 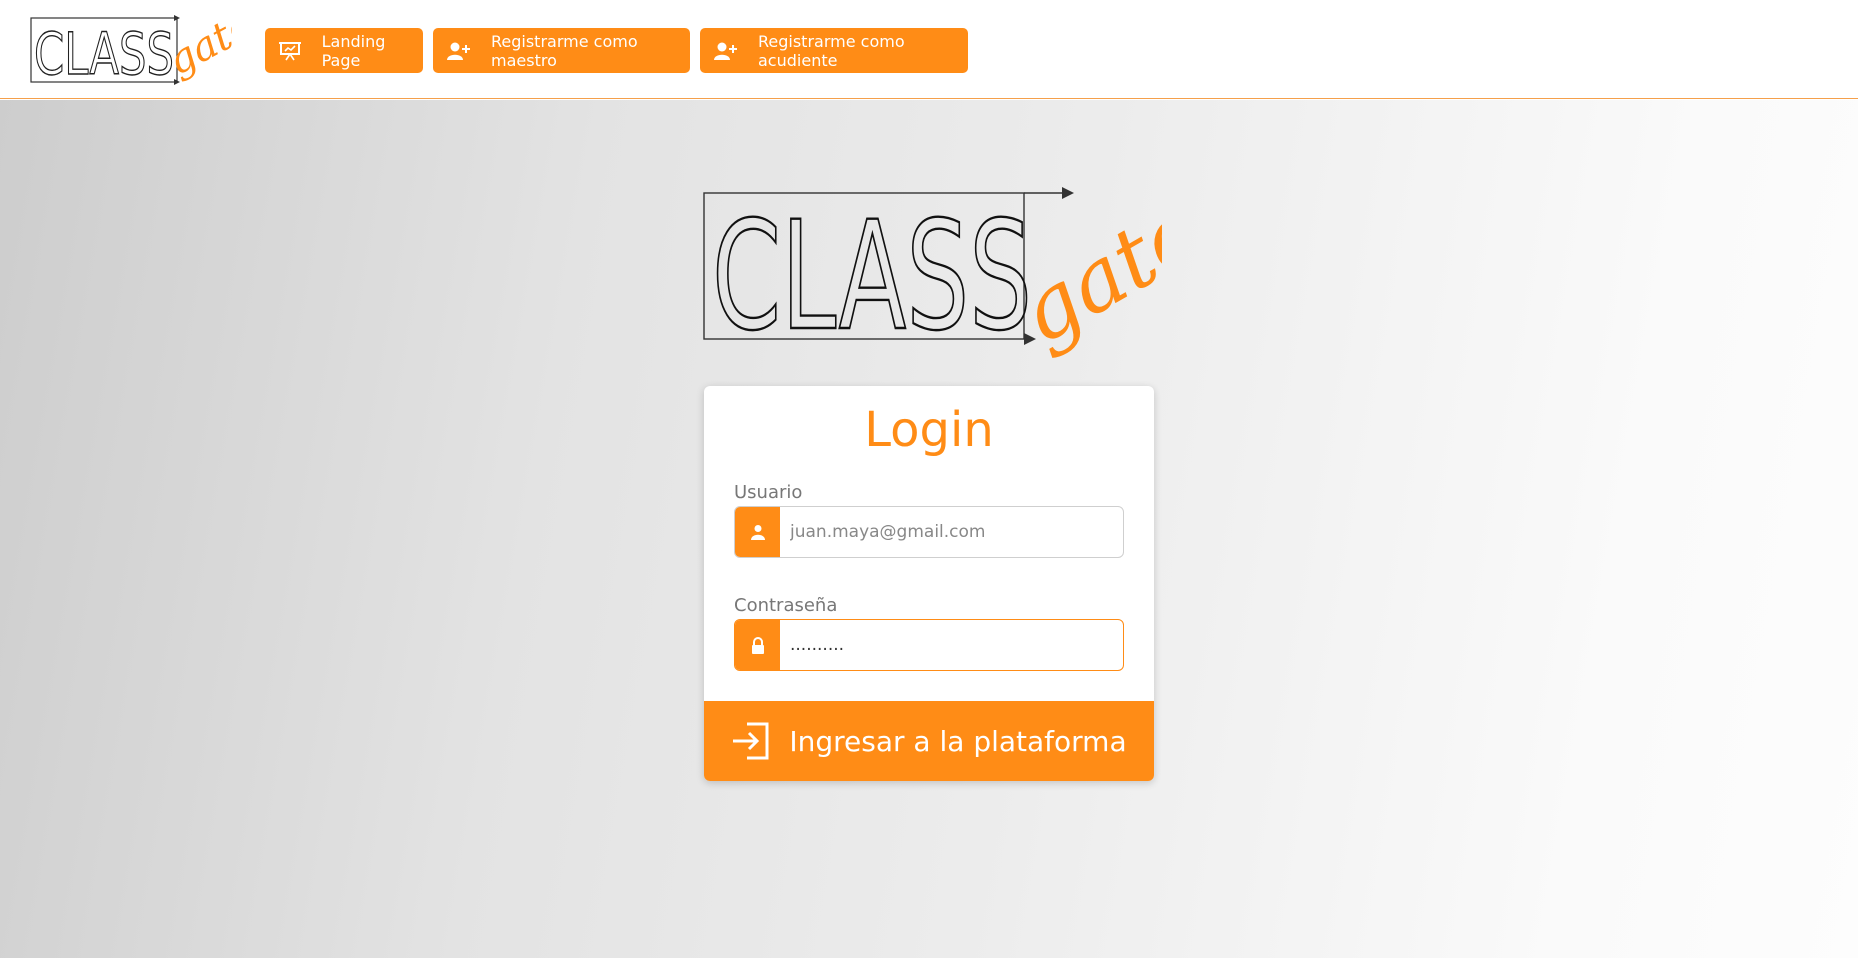 I want to click on login-title: Login, so click(x=929, y=430).